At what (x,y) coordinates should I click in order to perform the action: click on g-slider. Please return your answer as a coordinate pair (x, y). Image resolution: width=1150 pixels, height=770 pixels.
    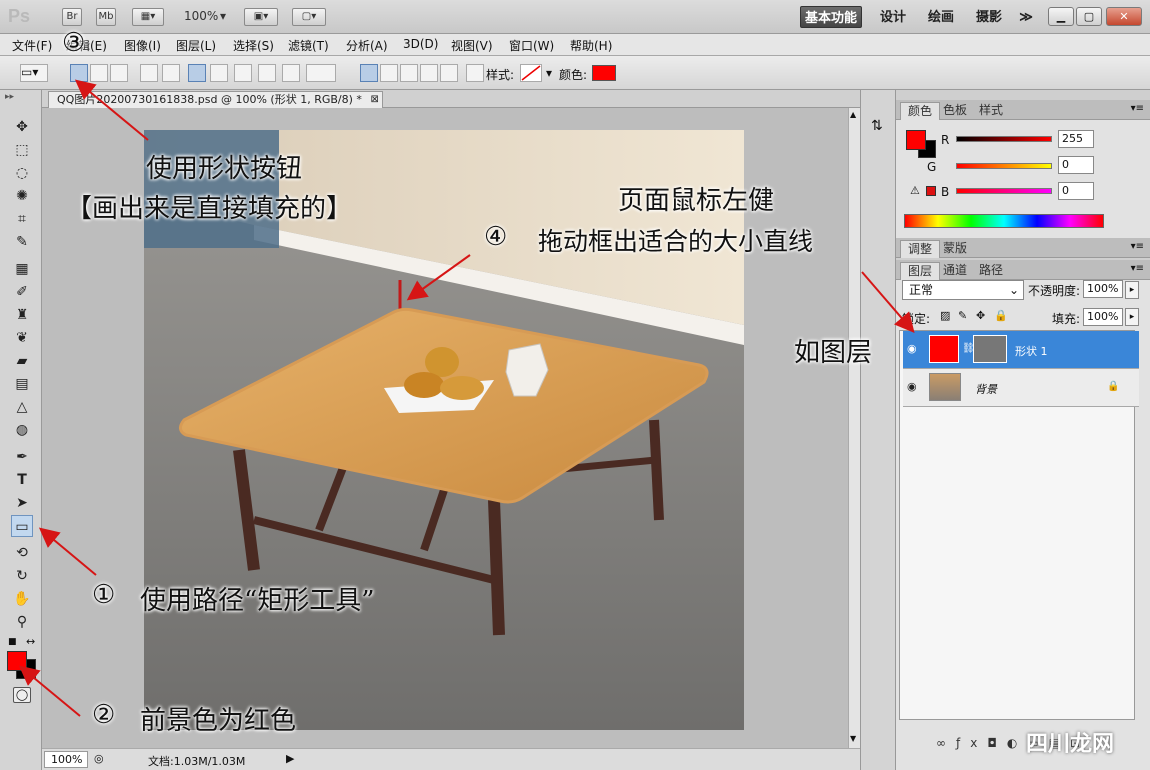
    Looking at the image, I should click on (1004, 166).